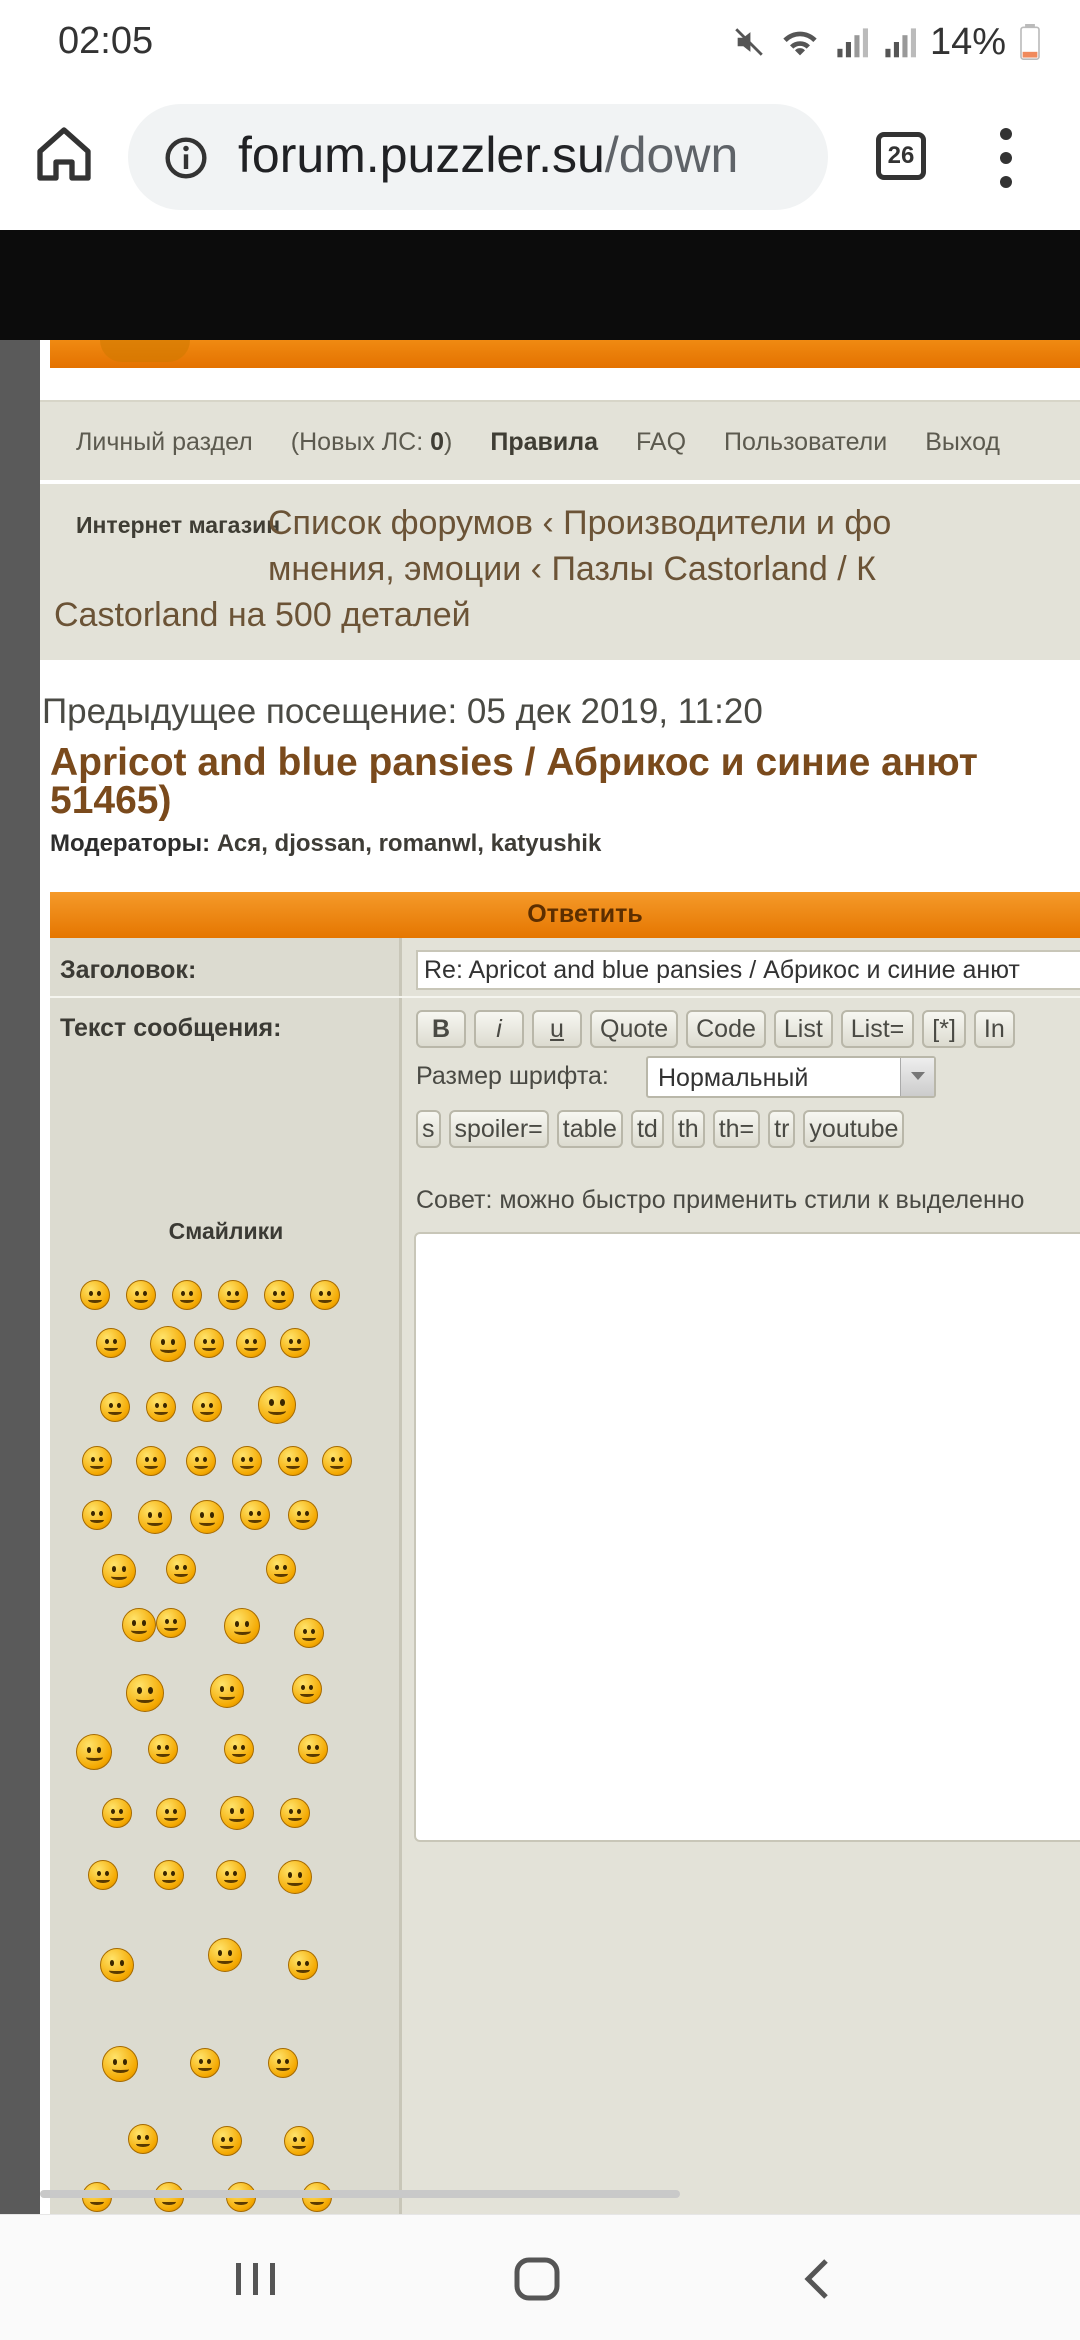  Describe the element at coordinates (186, 158) in the screenshot. I see `info-icon` at that location.